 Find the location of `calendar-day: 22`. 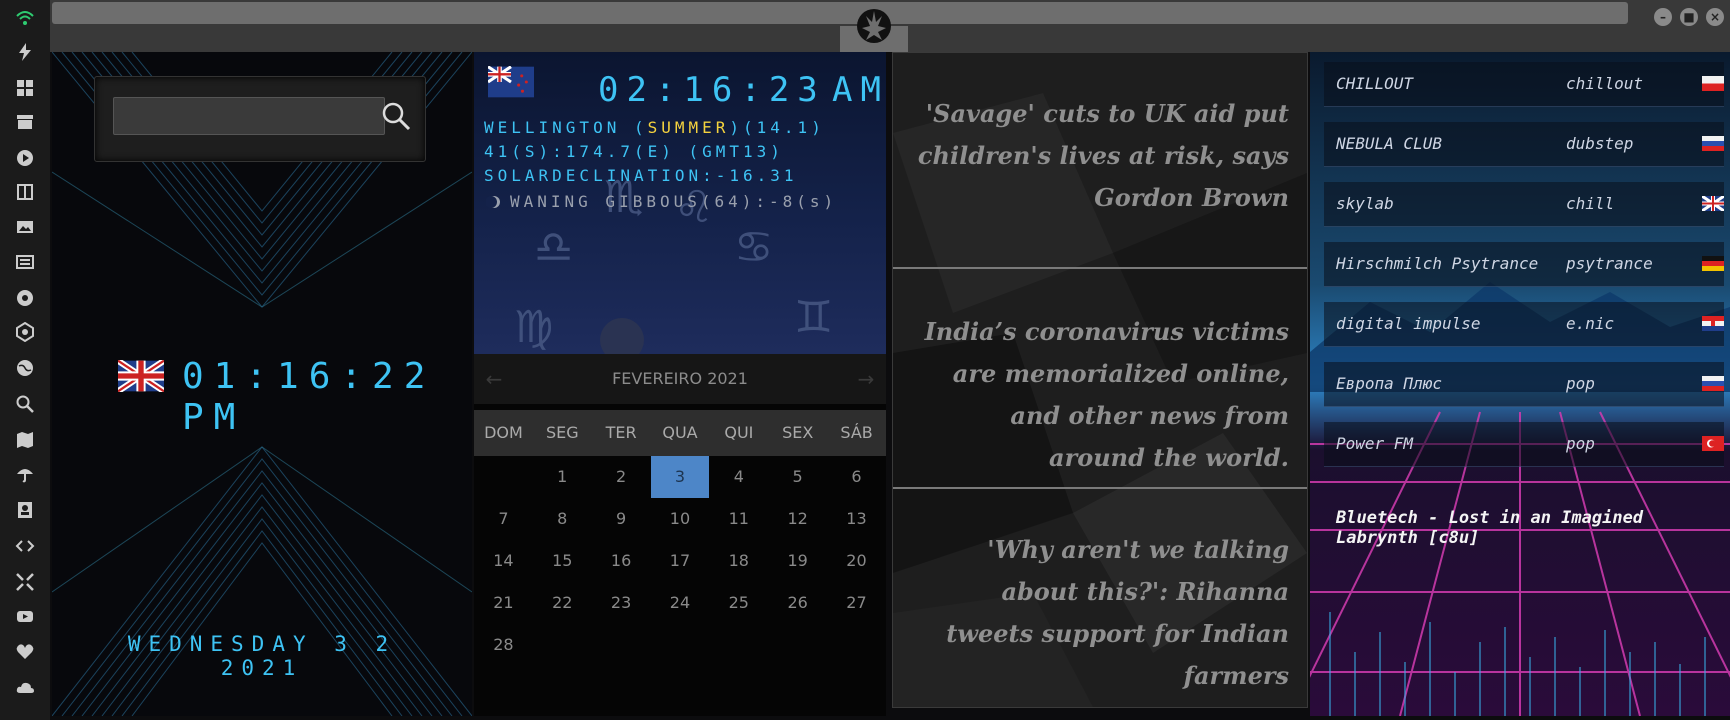

calendar-day: 22 is located at coordinates (562, 603).